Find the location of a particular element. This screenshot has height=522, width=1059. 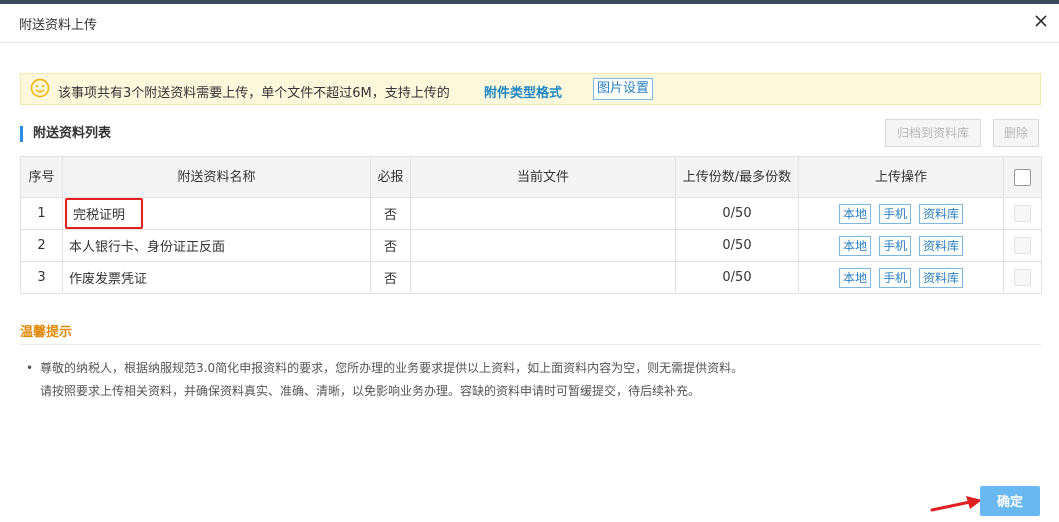

col-header-select is located at coordinates (1022, 177).